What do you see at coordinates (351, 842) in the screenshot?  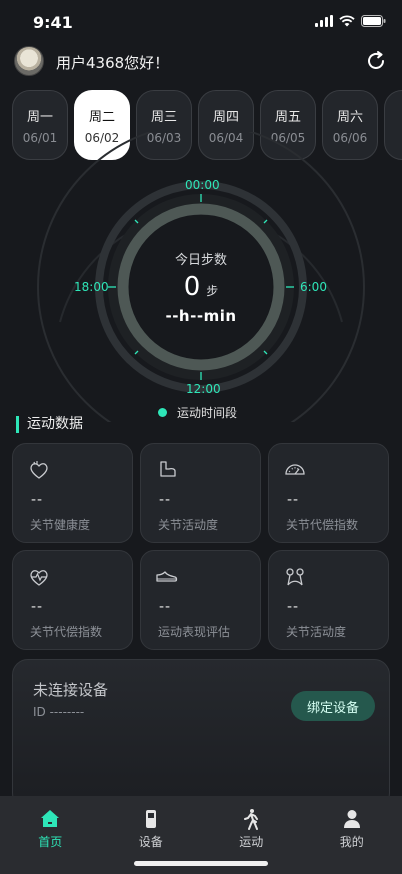 I see `tab-label: 我的` at bounding box center [351, 842].